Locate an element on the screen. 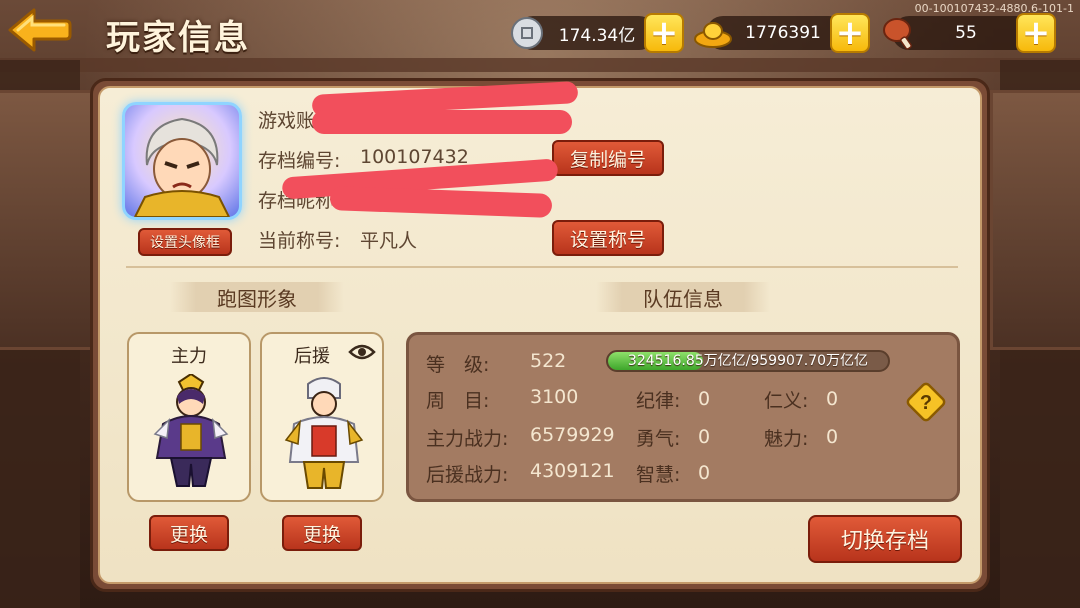  back-arrow-icon is located at coordinates (40, 30).